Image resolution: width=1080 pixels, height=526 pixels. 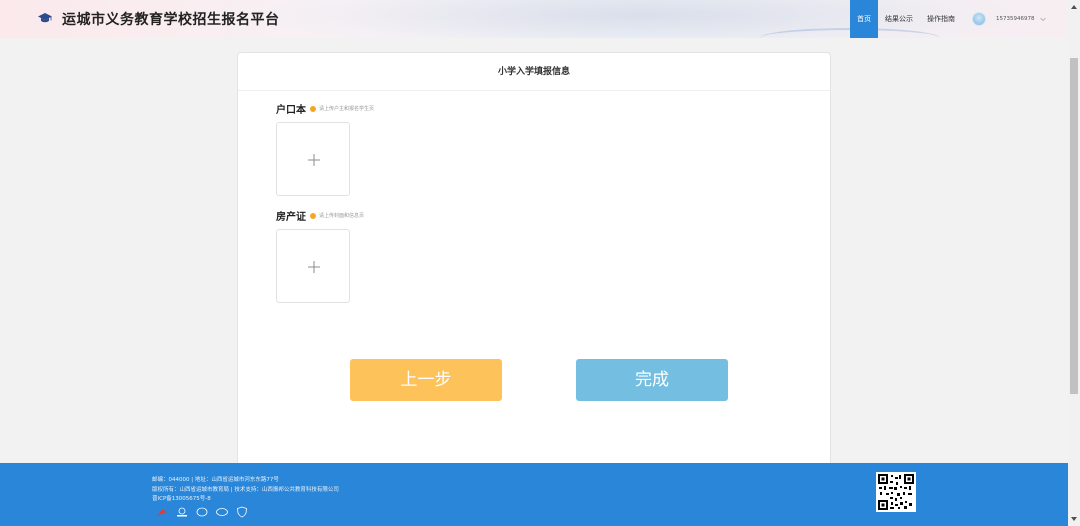 I want to click on upload-property, so click(x=313, y=266).